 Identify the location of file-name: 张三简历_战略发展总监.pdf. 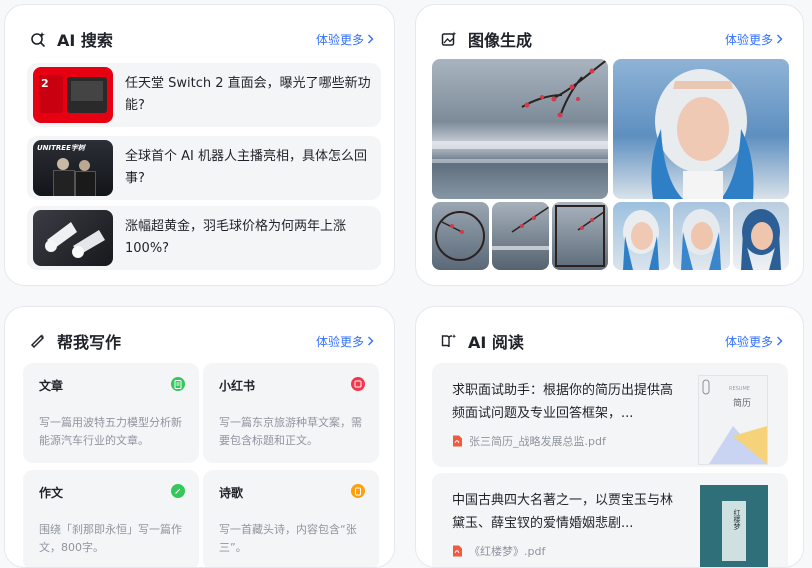
(537, 441).